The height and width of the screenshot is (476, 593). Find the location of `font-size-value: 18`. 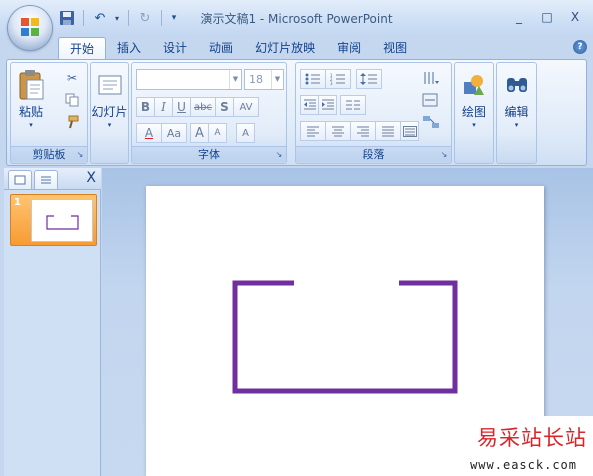

font-size-value: 18 is located at coordinates (256, 79).